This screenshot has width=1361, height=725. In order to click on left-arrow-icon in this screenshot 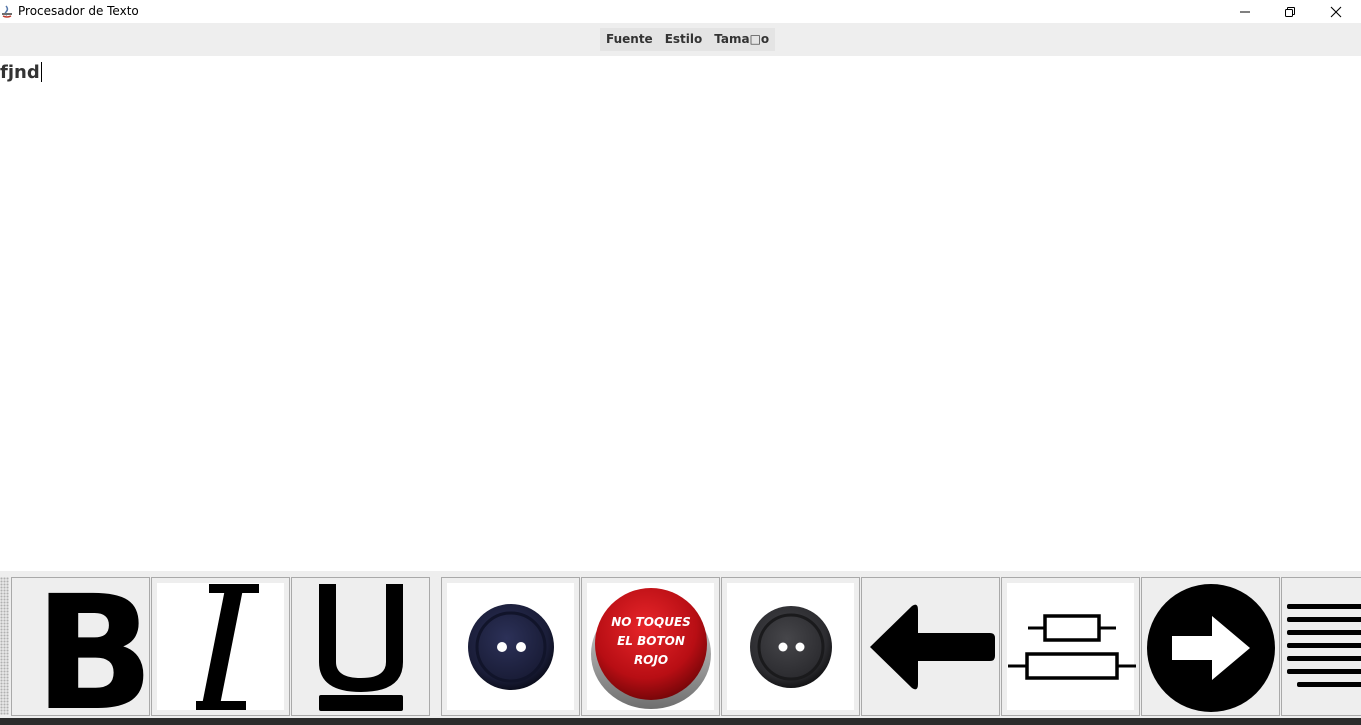, I will do `click(932, 647)`.